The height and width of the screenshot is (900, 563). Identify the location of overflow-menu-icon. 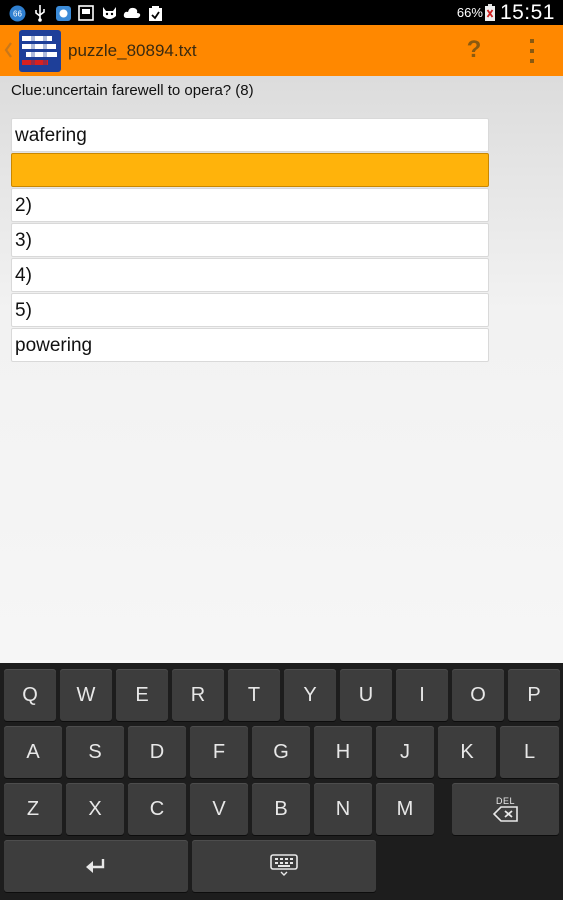
(532, 51).